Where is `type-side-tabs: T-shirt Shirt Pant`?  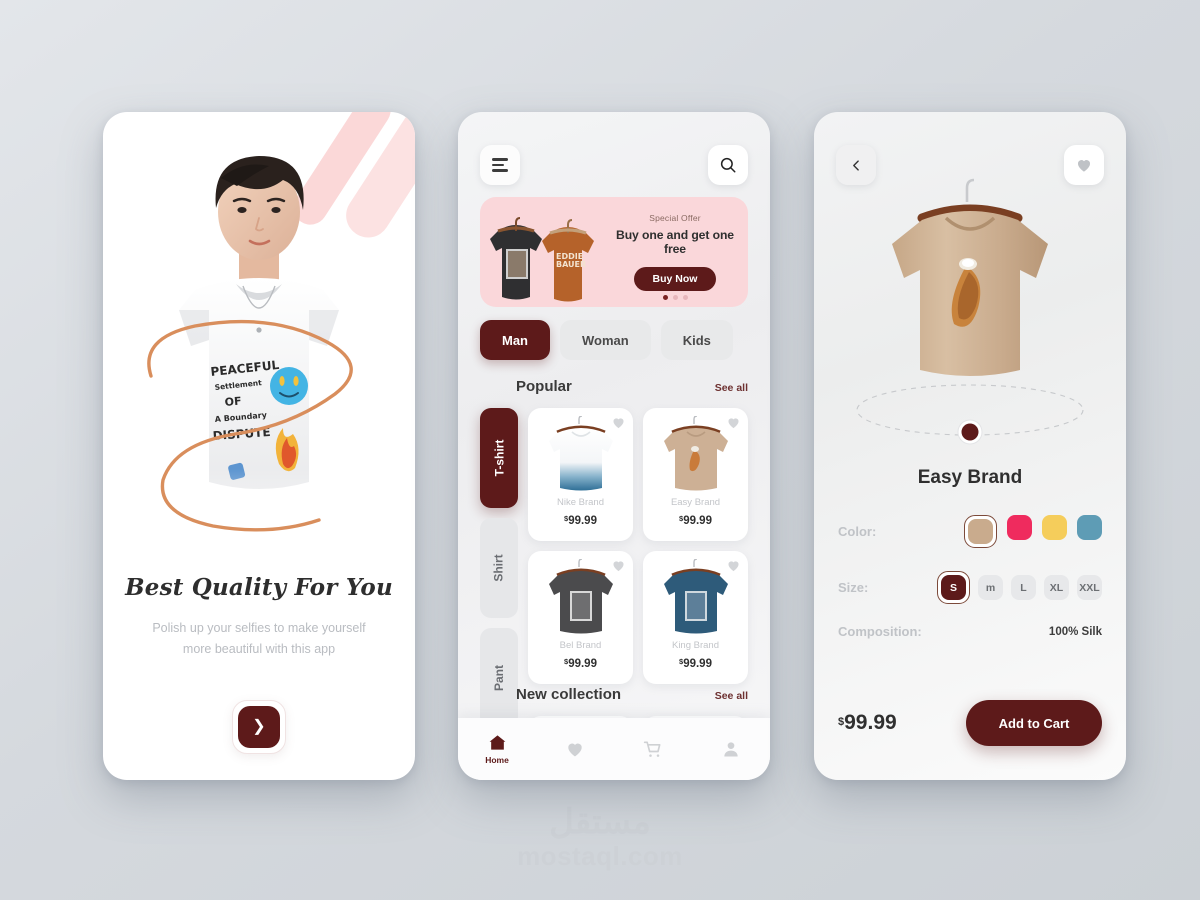
type-side-tabs: T-shirt Shirt Pant is located at coordinates (499, 573).